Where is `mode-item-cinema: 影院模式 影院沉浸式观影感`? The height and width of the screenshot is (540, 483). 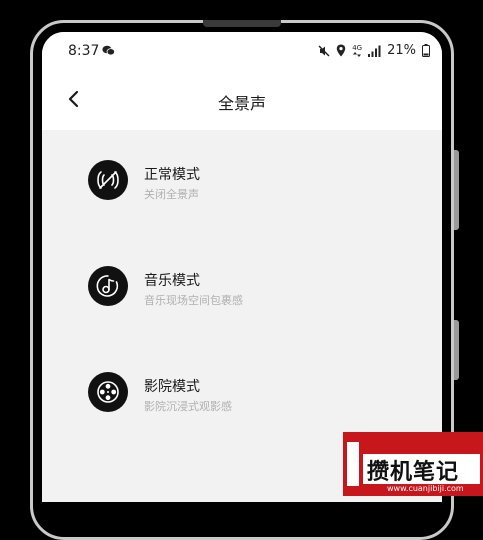 mode-item-cinema: 影院模式 影院沉浸式观影感 is located at coordinates (242, 382).